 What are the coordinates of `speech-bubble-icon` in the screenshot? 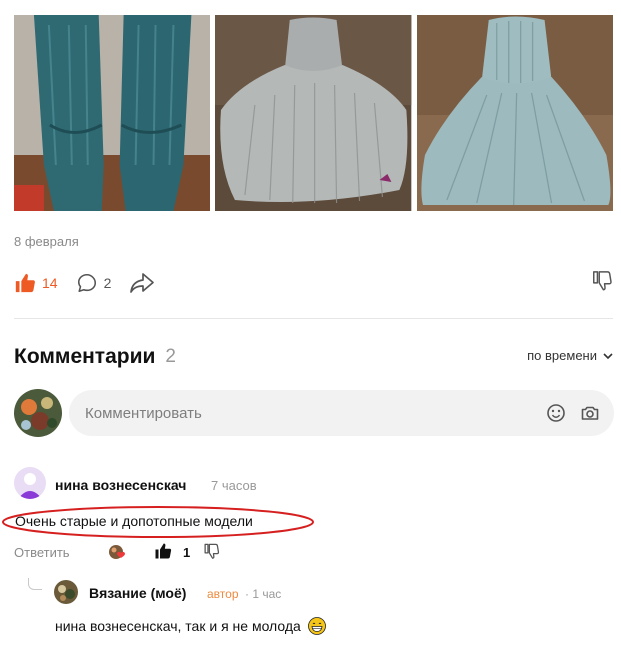 It's located at (87, 283).